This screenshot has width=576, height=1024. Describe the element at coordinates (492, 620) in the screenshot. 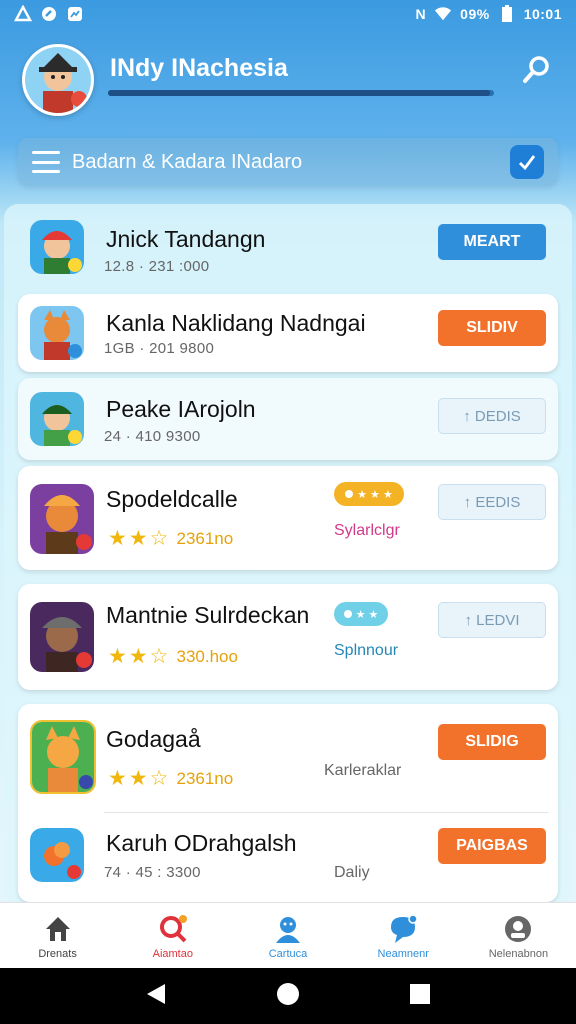

I see `app-action-button: ↑ LEDVI` at that location.